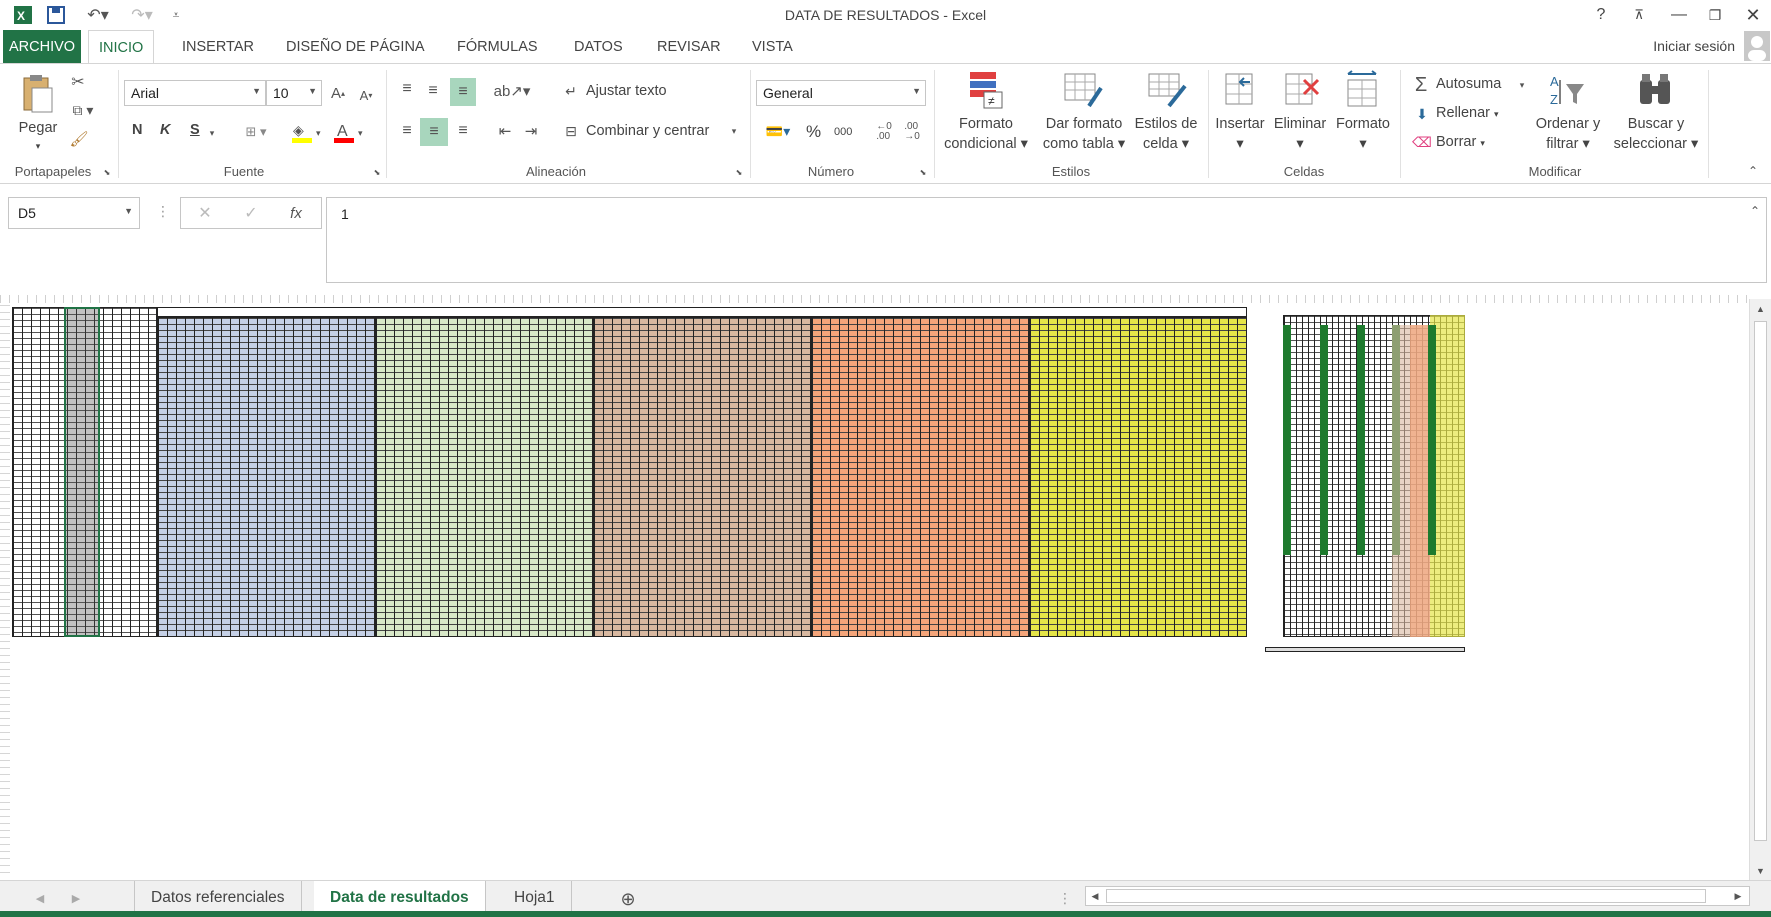  I want to click on tab-diseno: DISEÑO DE PÁGINA, so click(355, 47).